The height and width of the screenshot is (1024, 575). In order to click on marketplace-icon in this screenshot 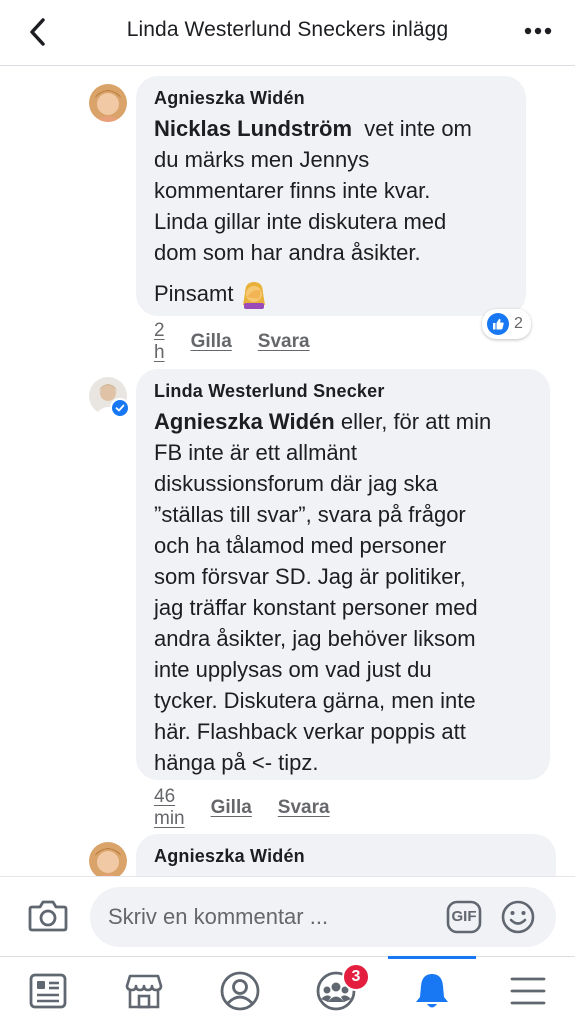, I will do `click(144, 991)`.